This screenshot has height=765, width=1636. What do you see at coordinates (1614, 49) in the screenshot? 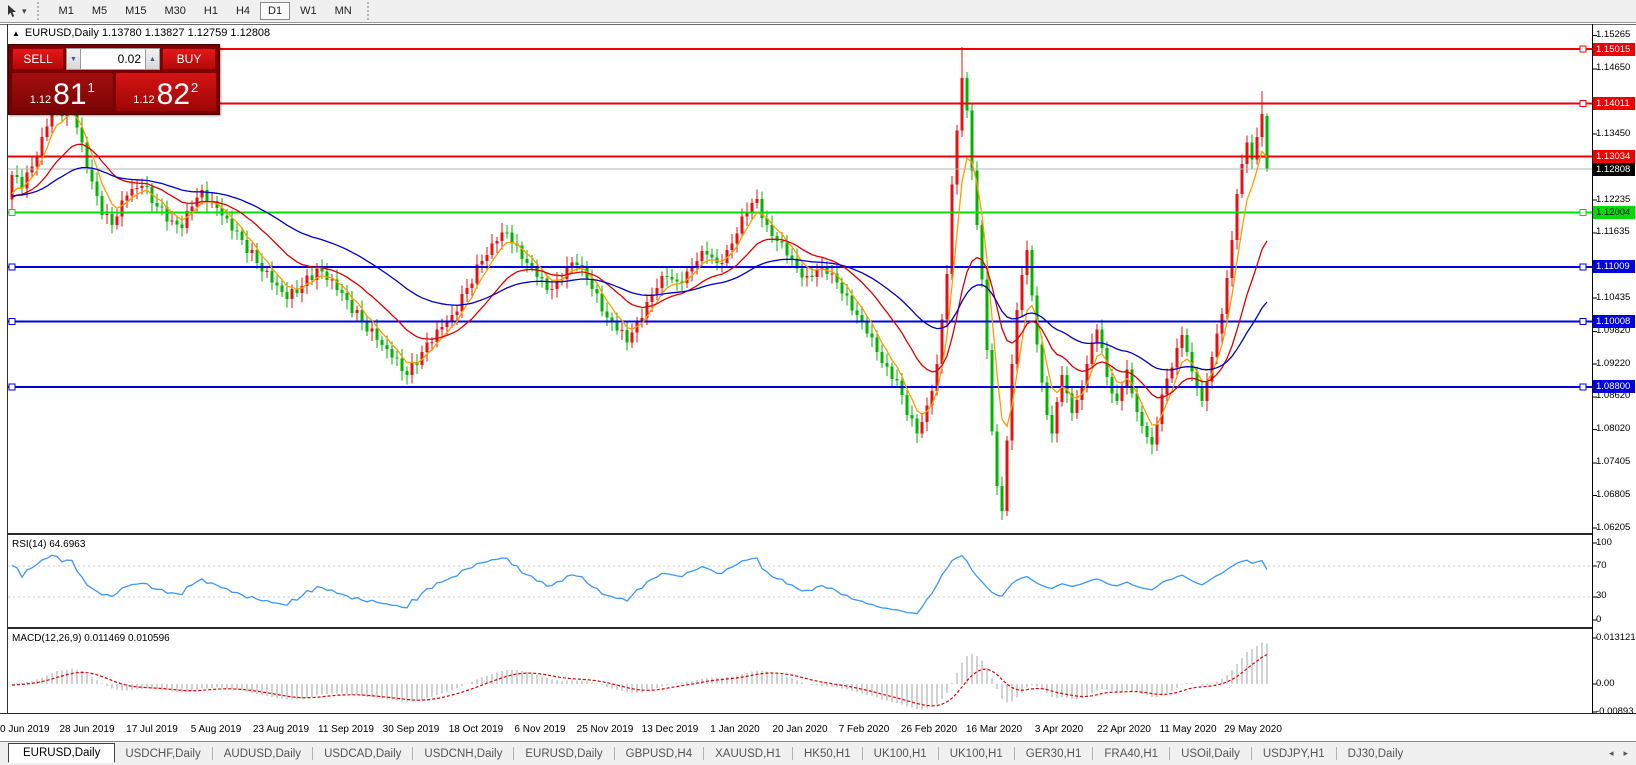
I see `price-line-badge: 1.15015` at bounding box center [1614, 49].